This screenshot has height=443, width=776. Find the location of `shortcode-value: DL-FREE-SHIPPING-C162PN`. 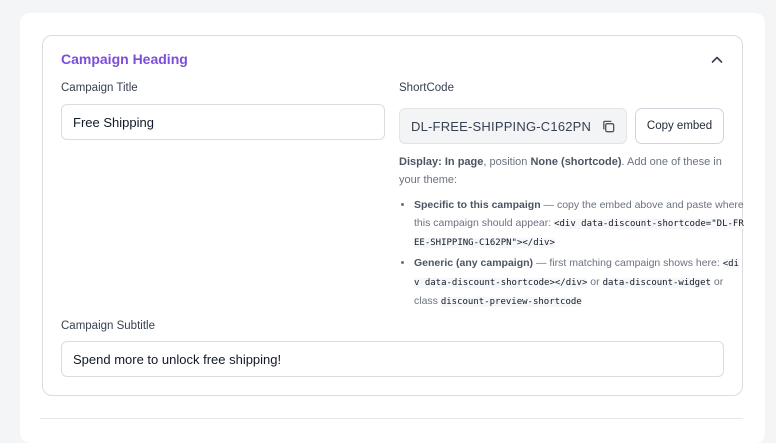

shortcode-value: DL-FREE-SHIPPING-C162PN is located at coordinates (501, 126).